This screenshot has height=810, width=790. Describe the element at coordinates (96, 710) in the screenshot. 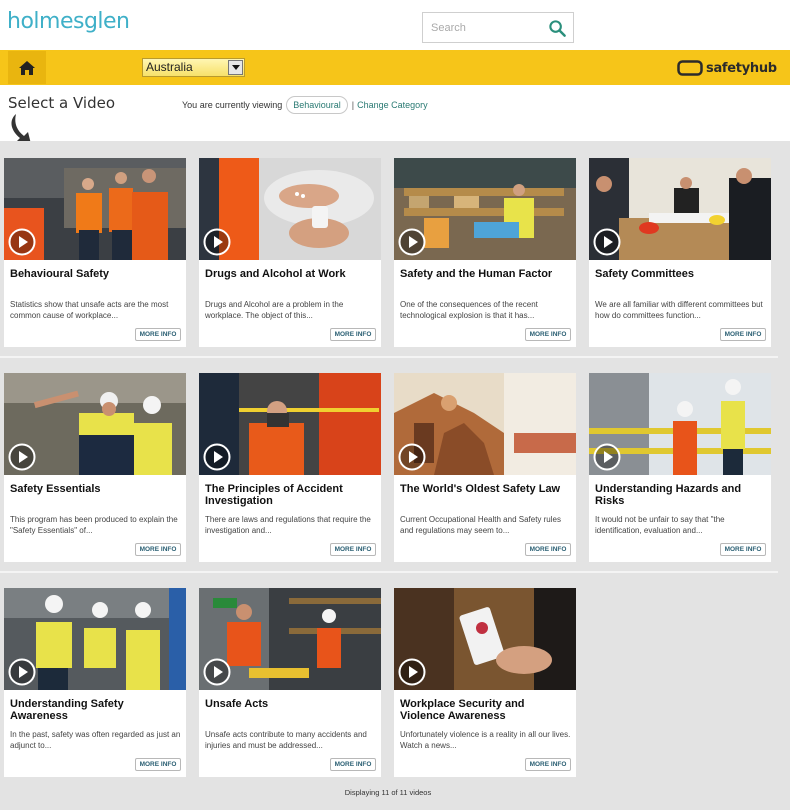

I see `video-title: Understanding Safety Awareness` at that location.